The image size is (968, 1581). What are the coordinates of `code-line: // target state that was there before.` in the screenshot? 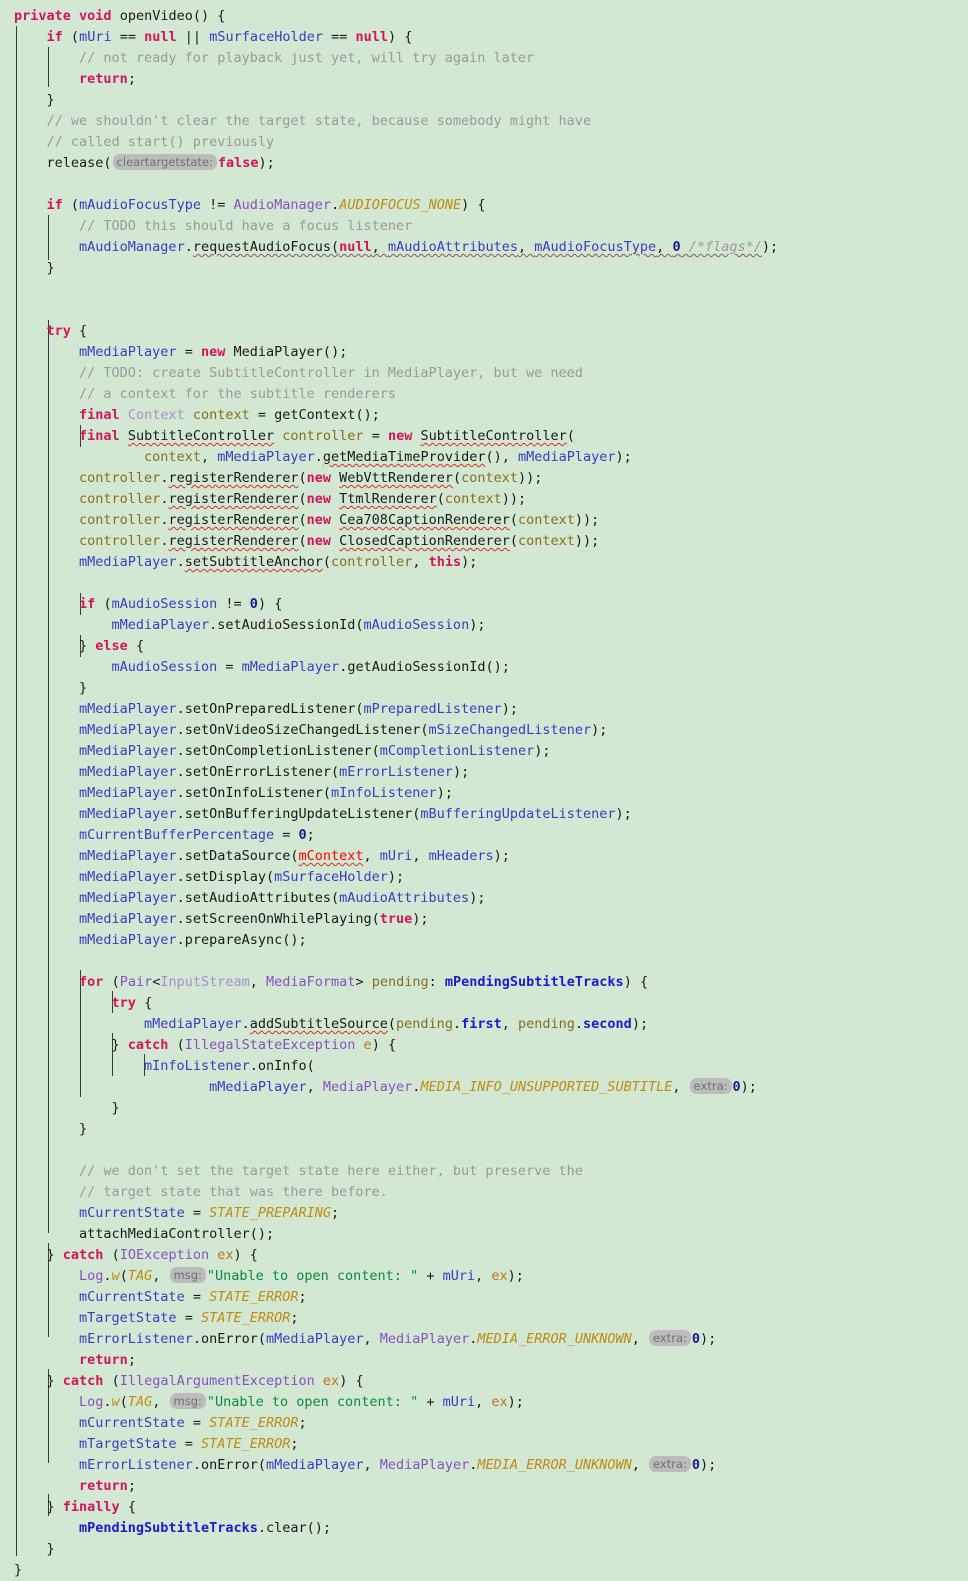 It's located at (484, 1192).